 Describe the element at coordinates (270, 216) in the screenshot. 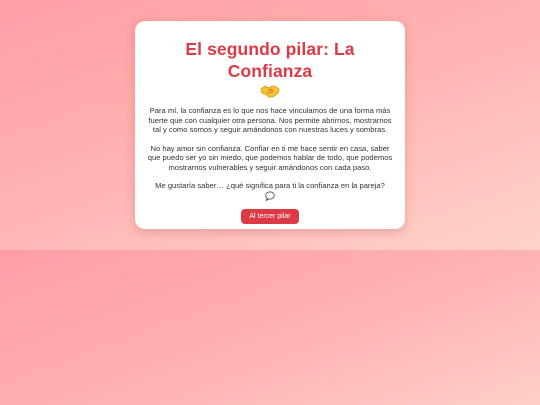

I see `next-pillar-button: Al tercer pilar` at that location.